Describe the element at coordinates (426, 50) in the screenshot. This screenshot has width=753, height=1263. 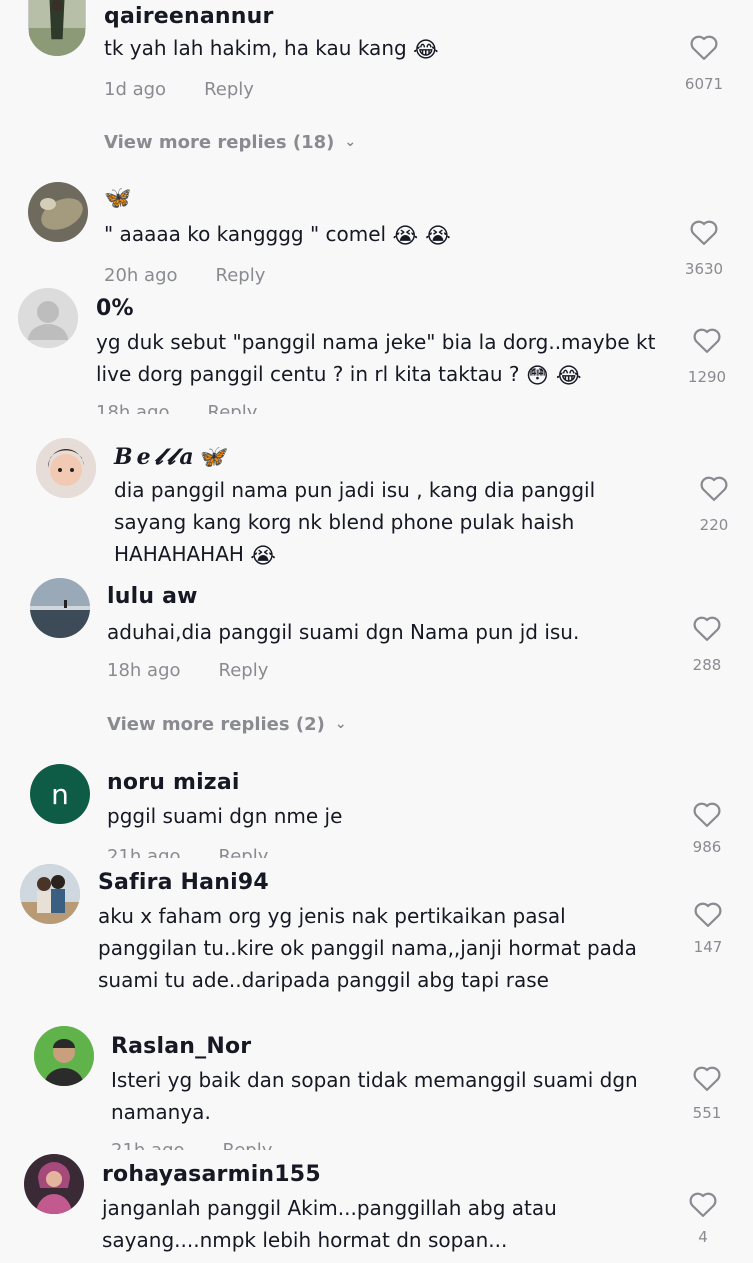
I see `emoji: 😂` at that location.